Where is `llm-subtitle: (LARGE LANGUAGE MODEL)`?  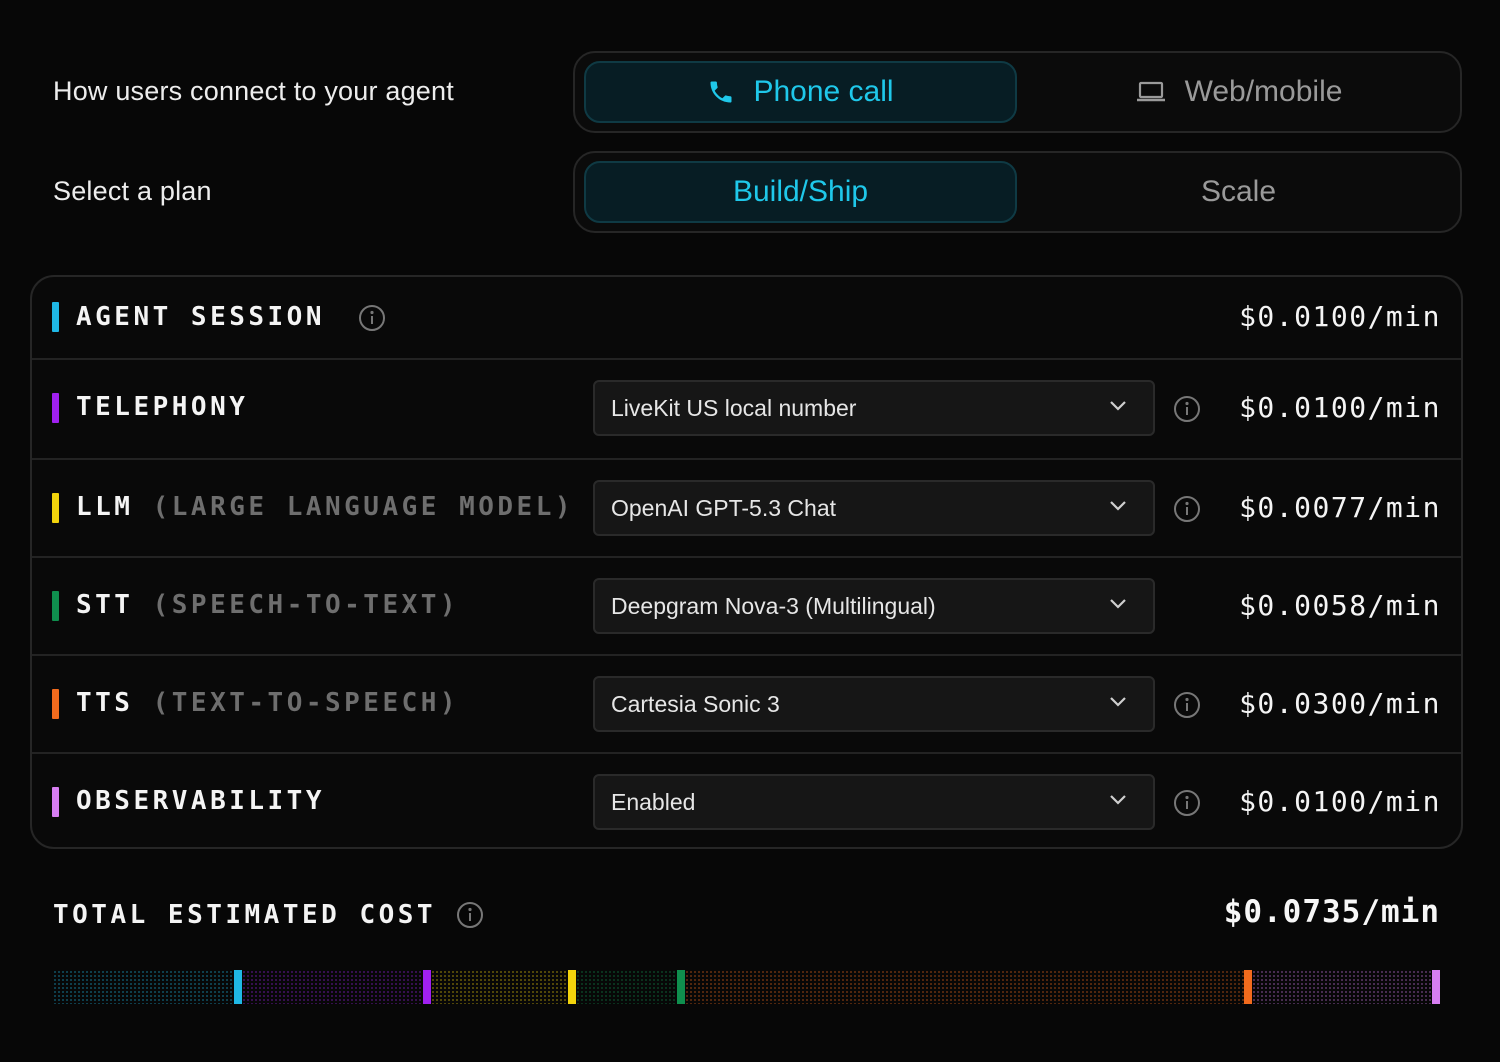 llm-subtitle: (LARGE LANGUAGE MODEL) is located at coordinates (363, 507).